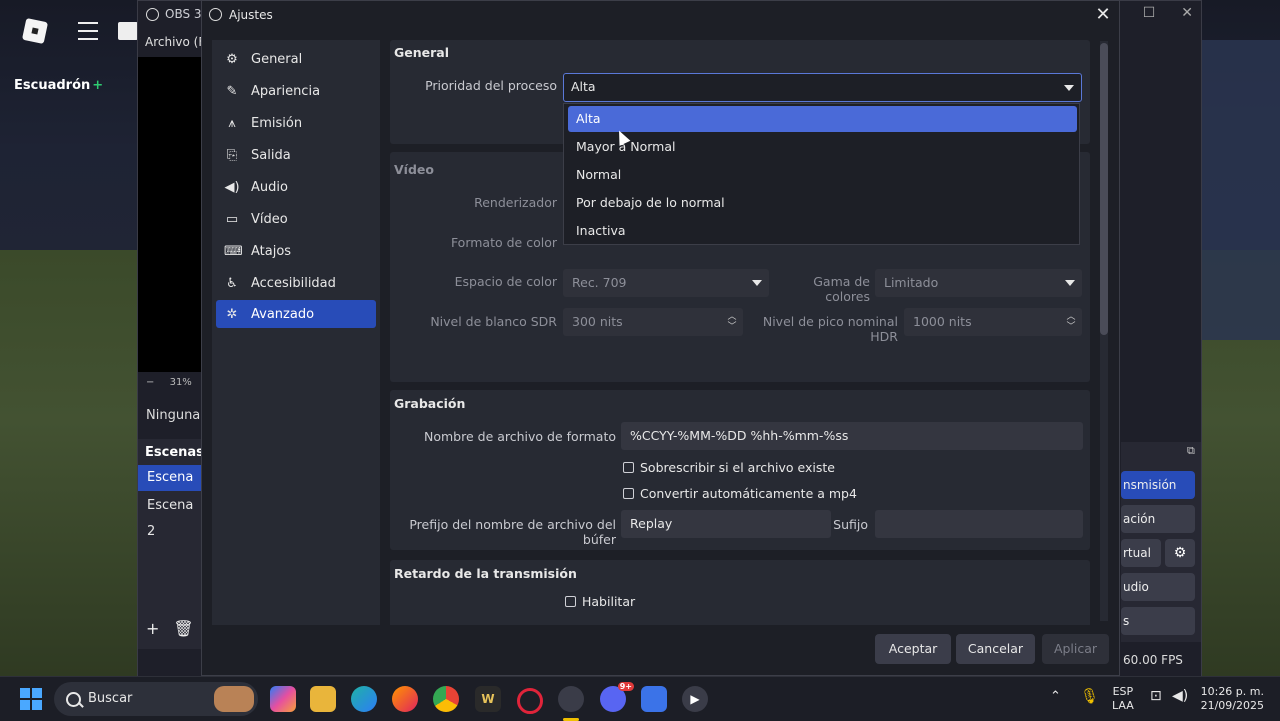 The height and width of the screenshot is (721, 1280). What do you see at coordinates (296, 123) in the screenshot?
I see `sidebar-item-emision: ⩚ Emisión` at bounding box center [296, 123].